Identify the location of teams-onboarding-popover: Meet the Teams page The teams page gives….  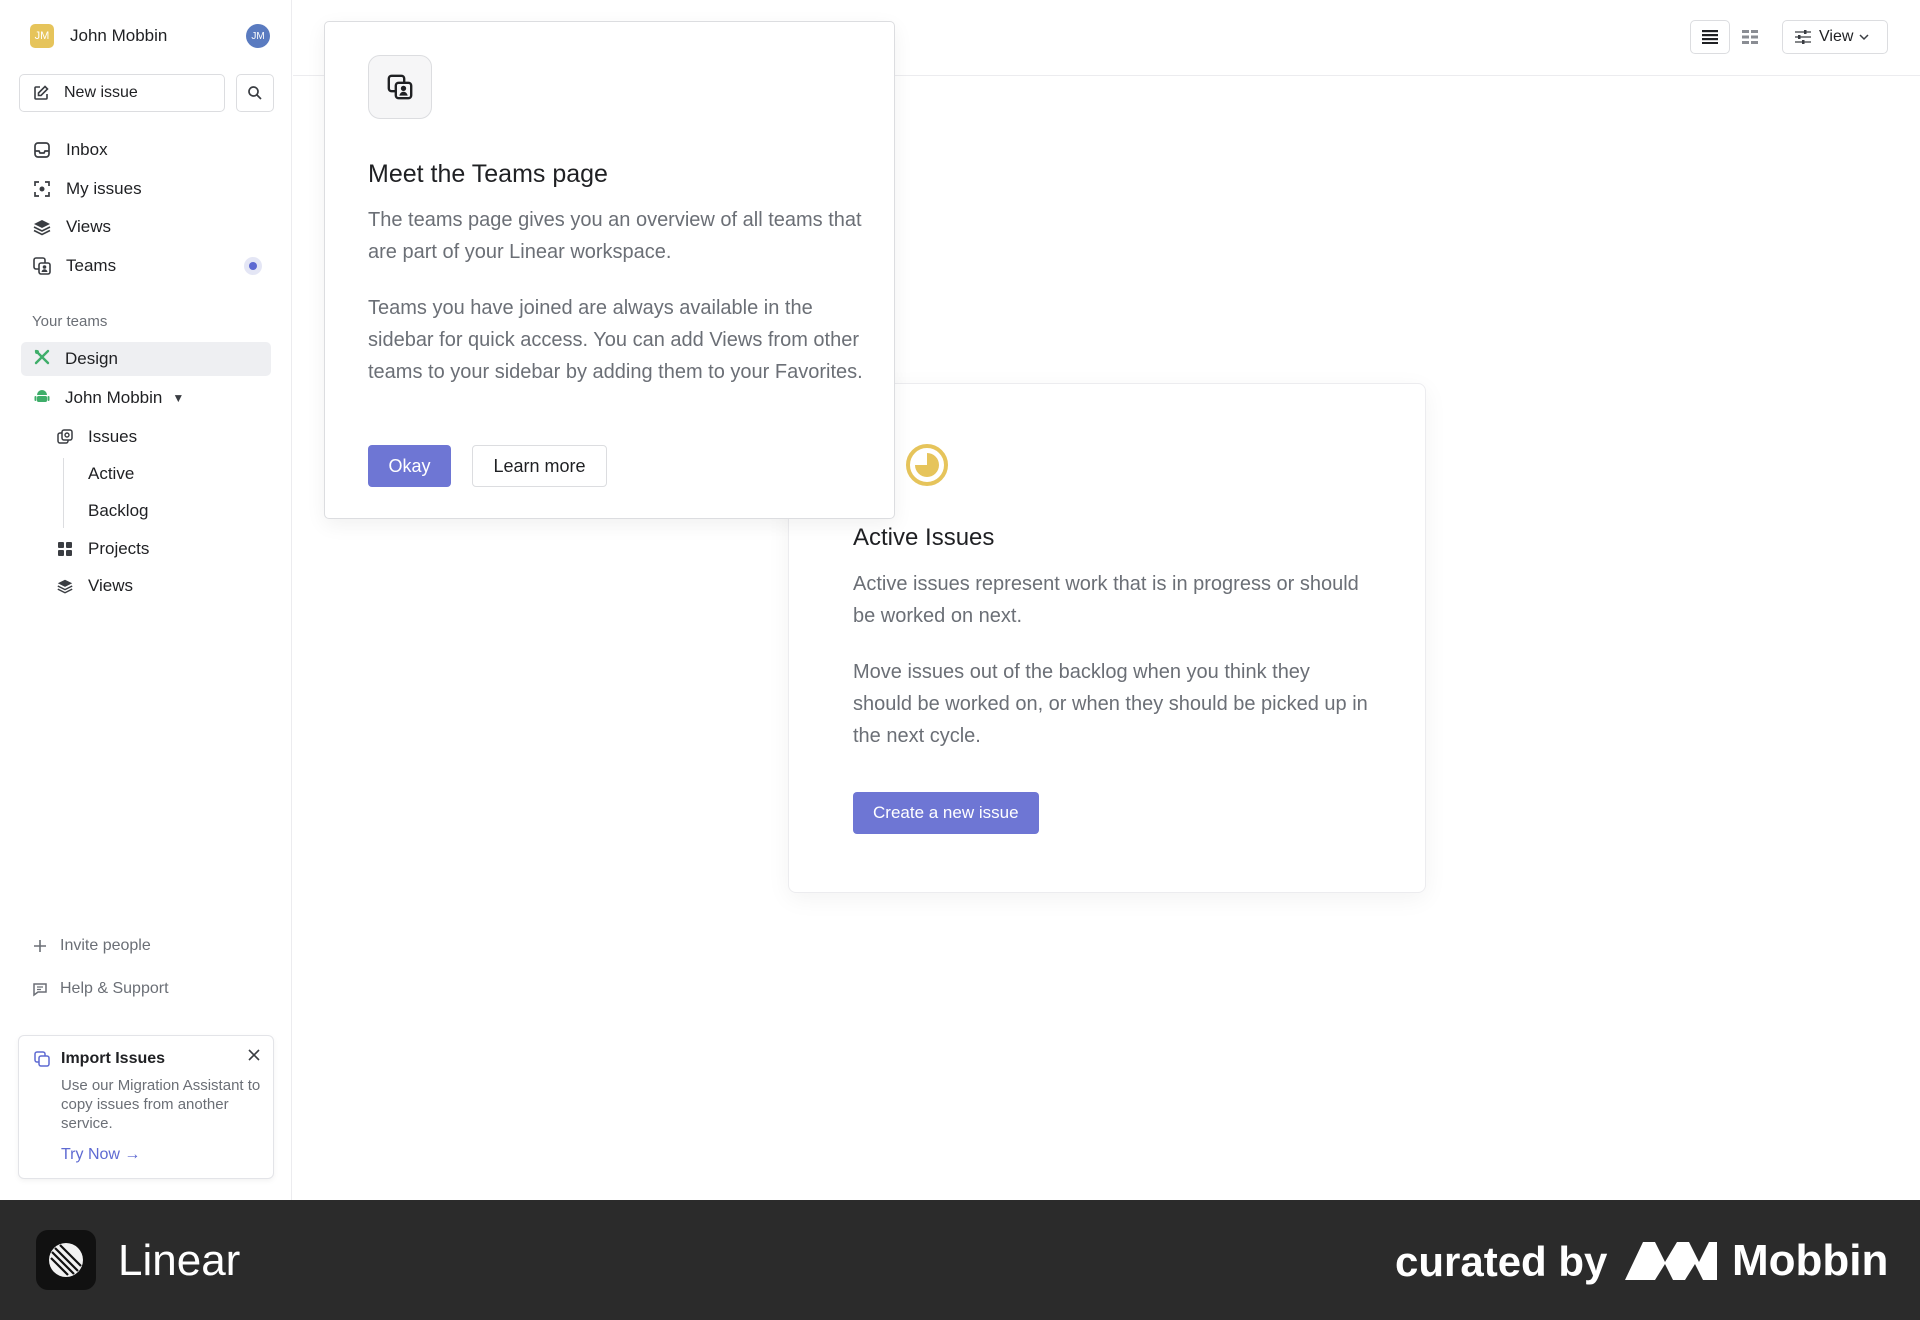
(609, 270).